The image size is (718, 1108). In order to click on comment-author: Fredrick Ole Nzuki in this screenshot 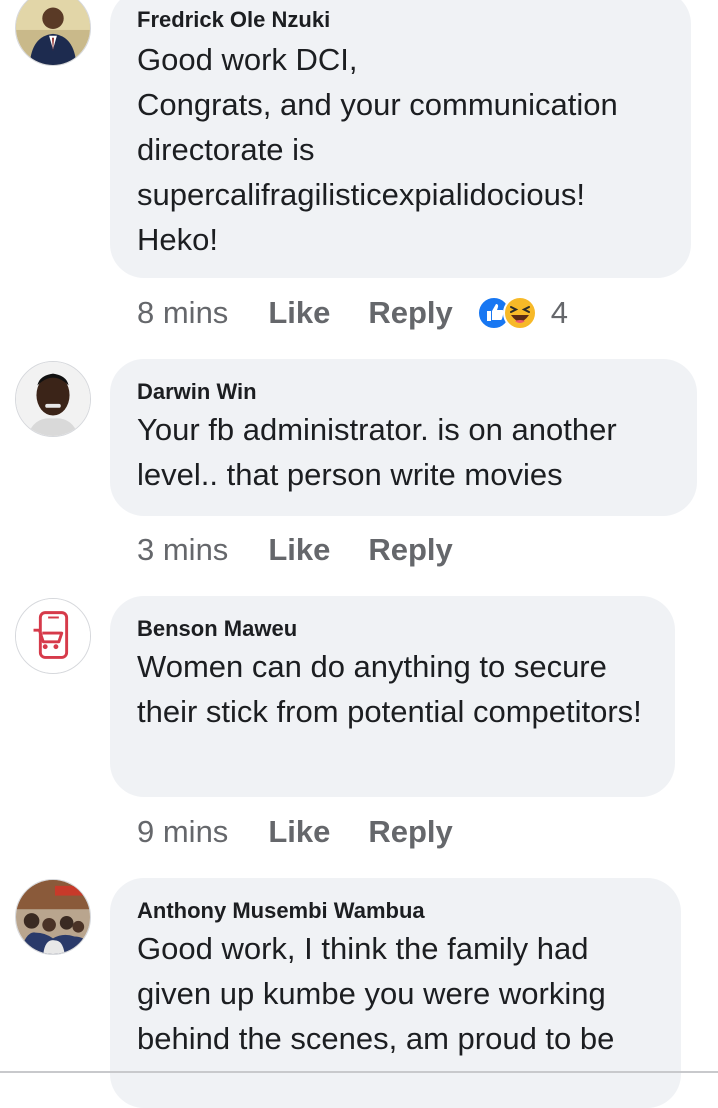, I will do `click(401, 20)`.